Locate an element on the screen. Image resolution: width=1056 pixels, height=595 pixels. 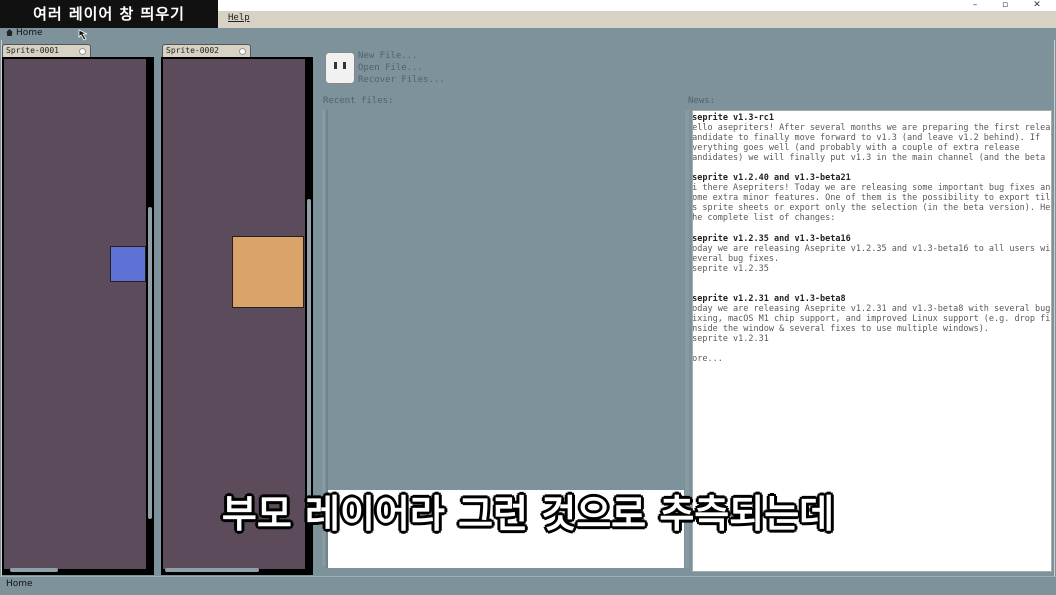
maximize-button: ▫ is located at coordinates (1005, 5).